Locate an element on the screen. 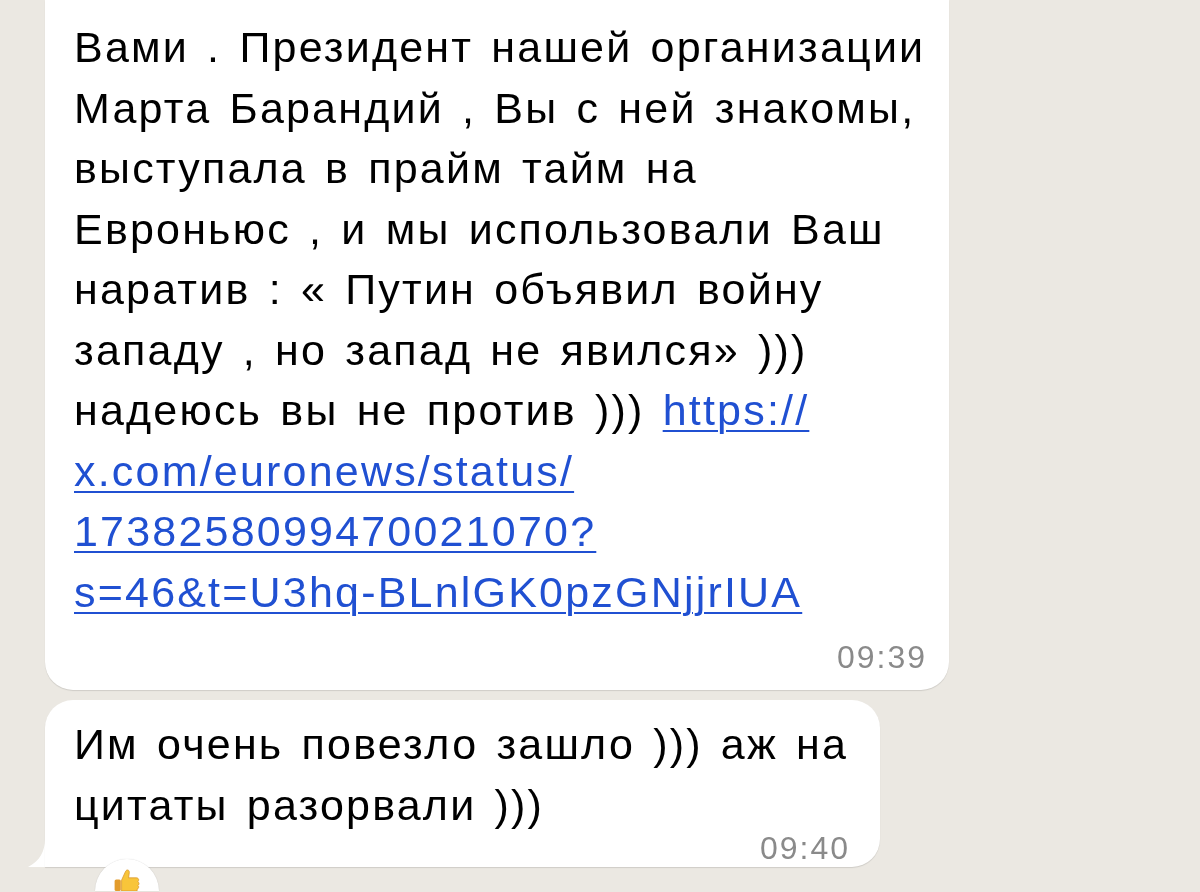  url-link: x.com/euronews/status/ 1738258099470021070? s=46&t=U3hq-BLnlGK0pzGNjjrIUA is located at coordinates (438, 531).